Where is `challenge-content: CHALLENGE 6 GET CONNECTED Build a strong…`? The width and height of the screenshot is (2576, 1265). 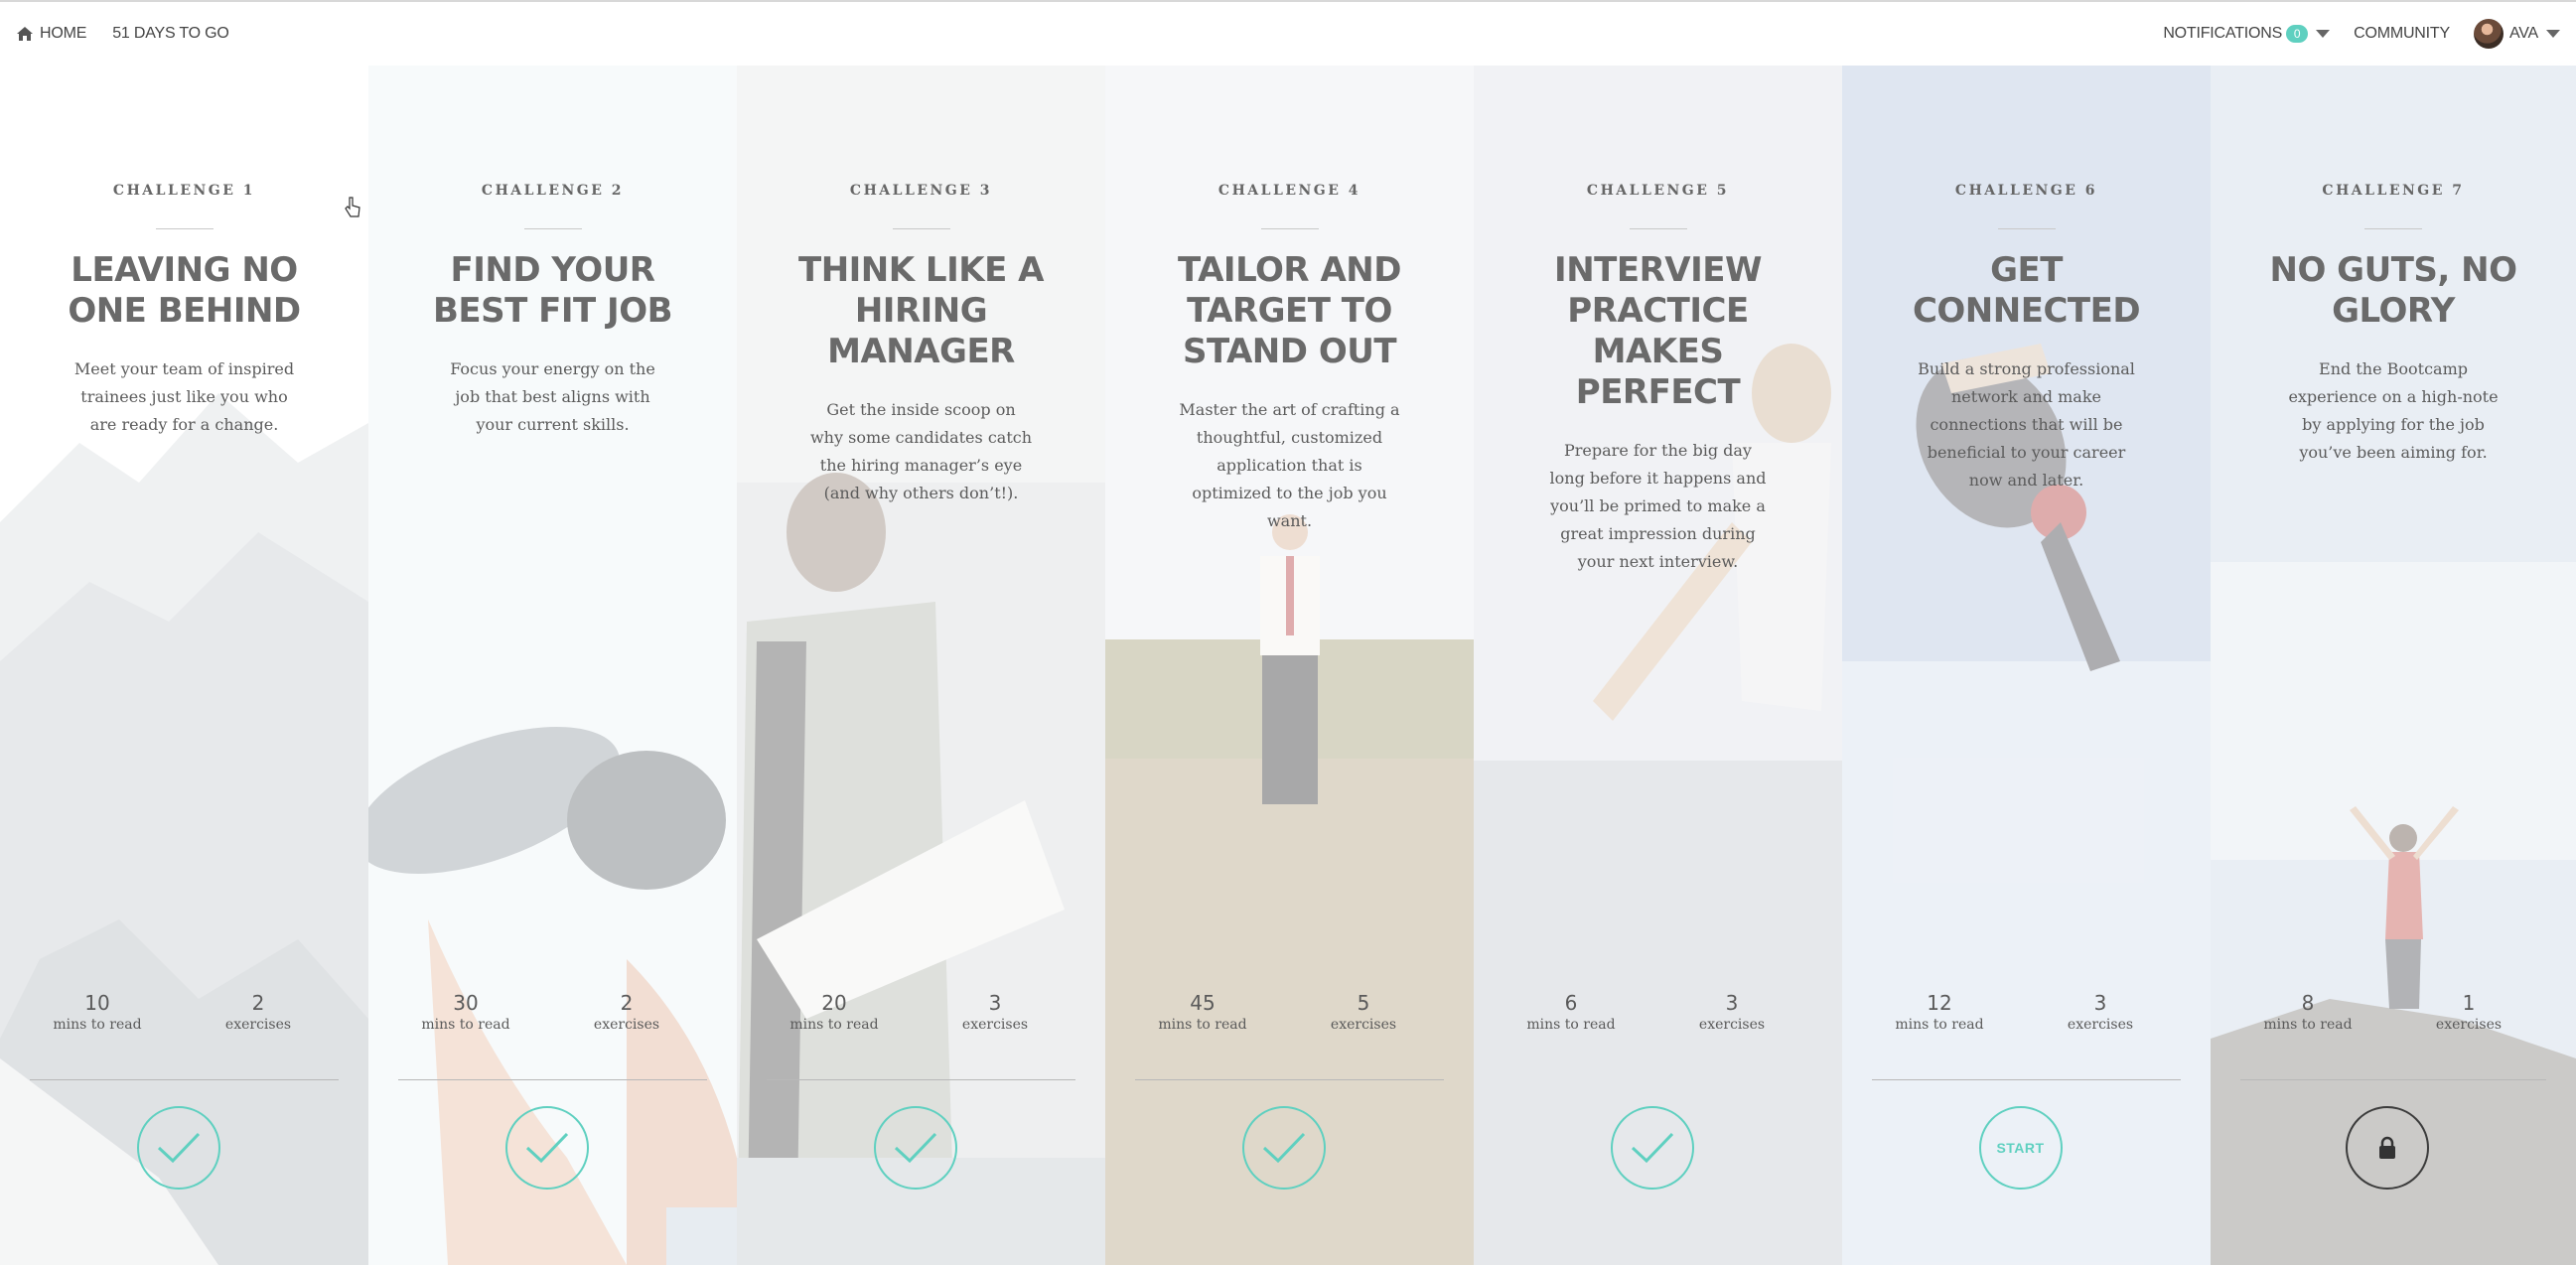
challenge-content: CHALLENGE 6 GET CONNECTED Build a strong… is located at coordinates (2027, 665).